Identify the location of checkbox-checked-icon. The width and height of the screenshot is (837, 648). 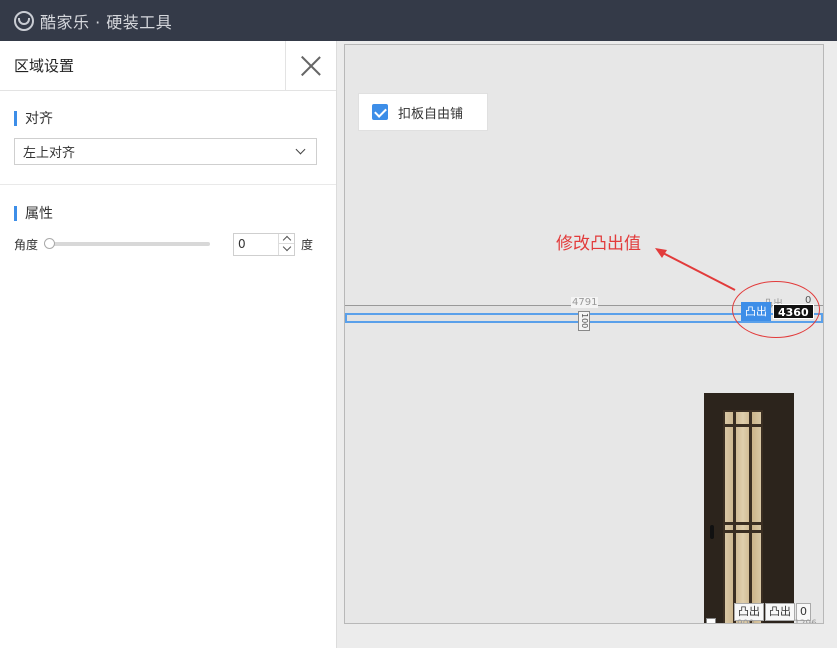
(380, 112).